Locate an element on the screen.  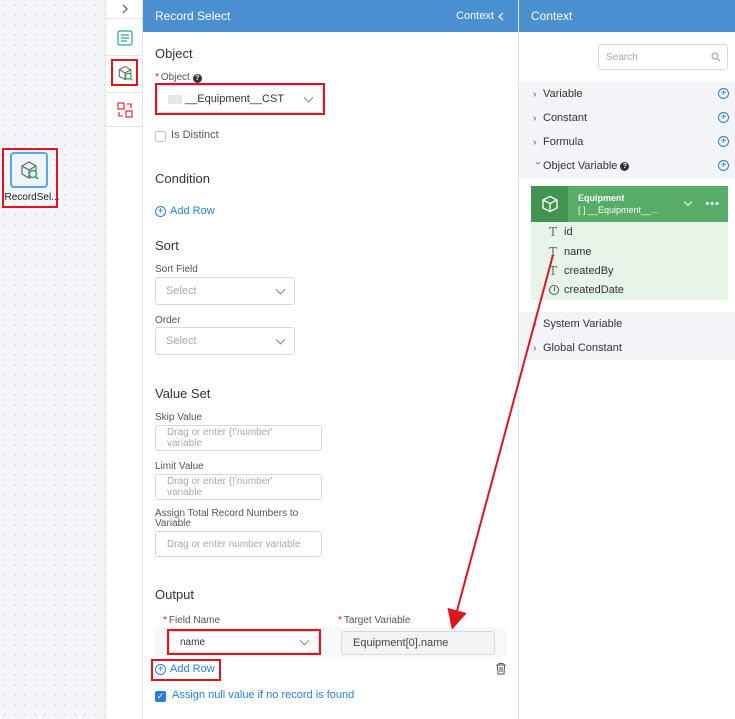
limit-value-label: Limit Value is located at coordinates (179, 466).